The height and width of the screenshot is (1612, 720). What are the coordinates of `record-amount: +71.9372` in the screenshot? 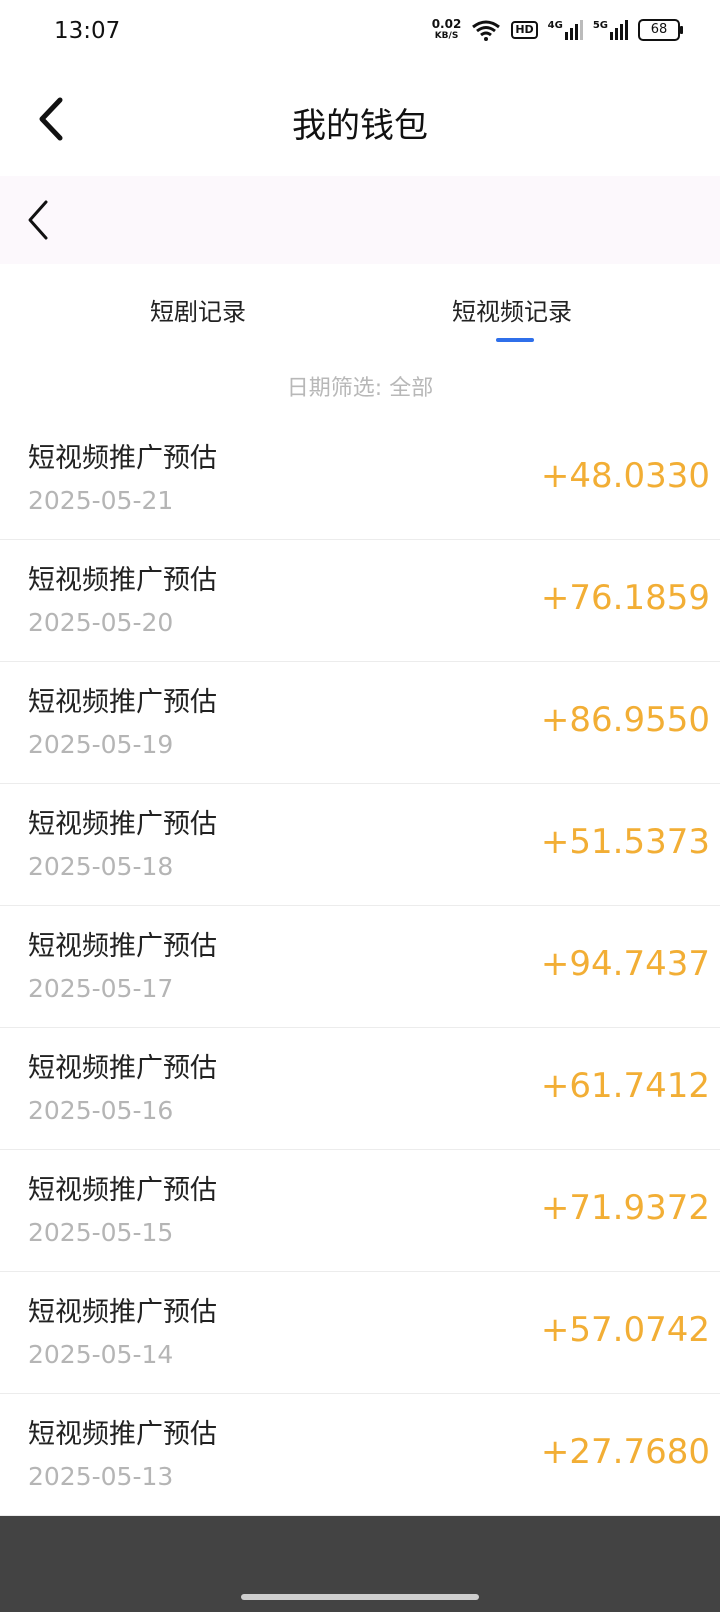 It's located at (625, 1208).